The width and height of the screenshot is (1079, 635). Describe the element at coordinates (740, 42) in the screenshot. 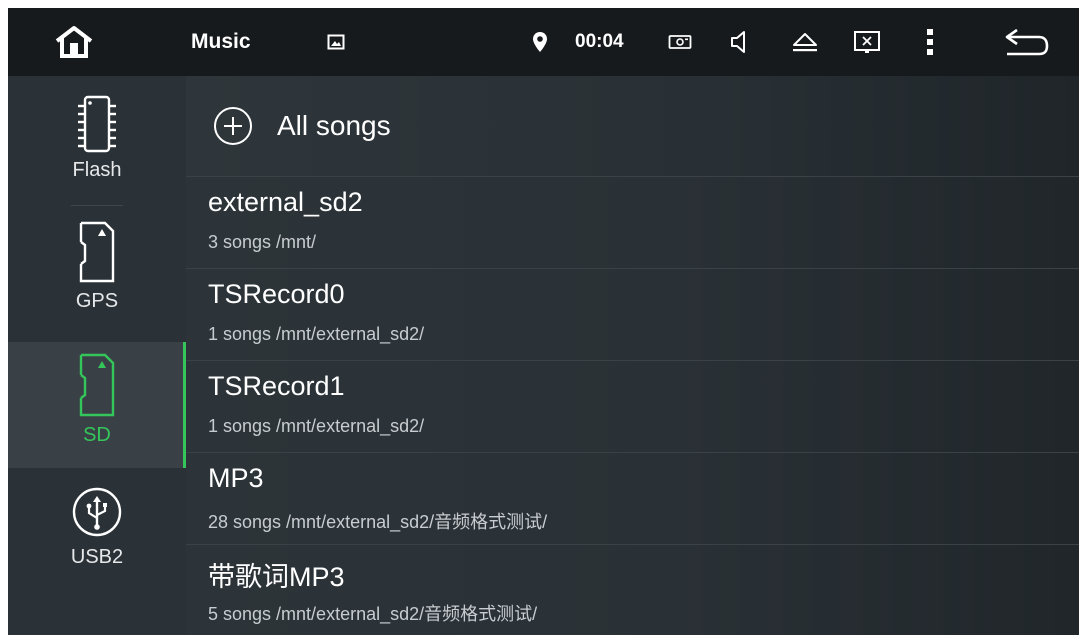

I see `volume-icon` at that location.